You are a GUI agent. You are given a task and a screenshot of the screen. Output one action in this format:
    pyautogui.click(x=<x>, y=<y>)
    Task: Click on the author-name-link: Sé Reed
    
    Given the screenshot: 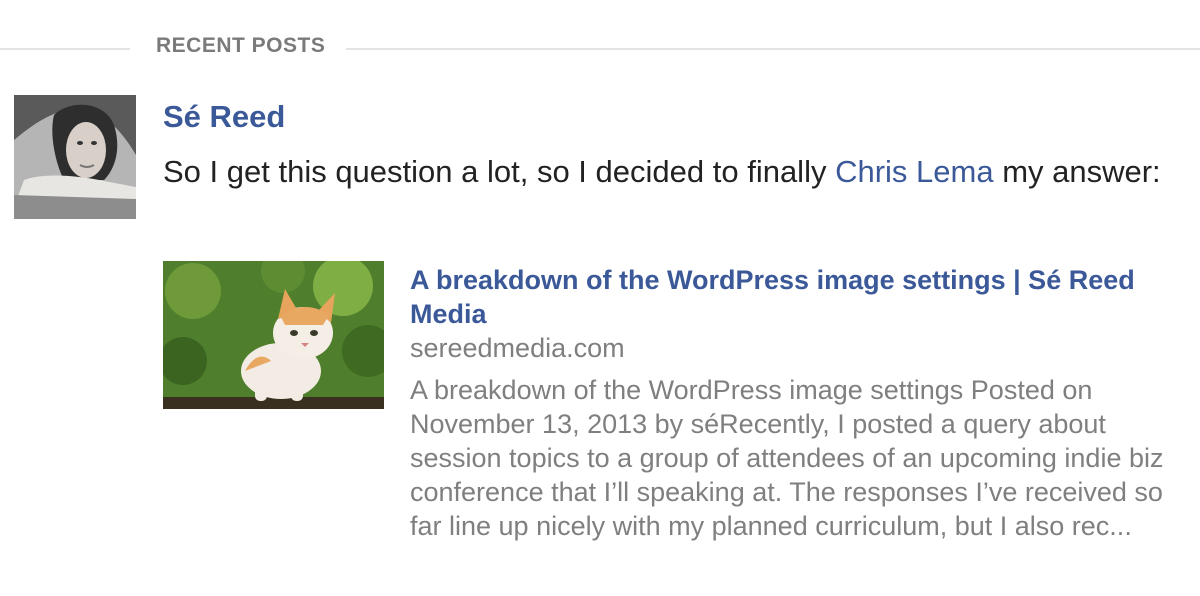 What is the action you would take?
    pyautogui.click(x=224, y=117)
    